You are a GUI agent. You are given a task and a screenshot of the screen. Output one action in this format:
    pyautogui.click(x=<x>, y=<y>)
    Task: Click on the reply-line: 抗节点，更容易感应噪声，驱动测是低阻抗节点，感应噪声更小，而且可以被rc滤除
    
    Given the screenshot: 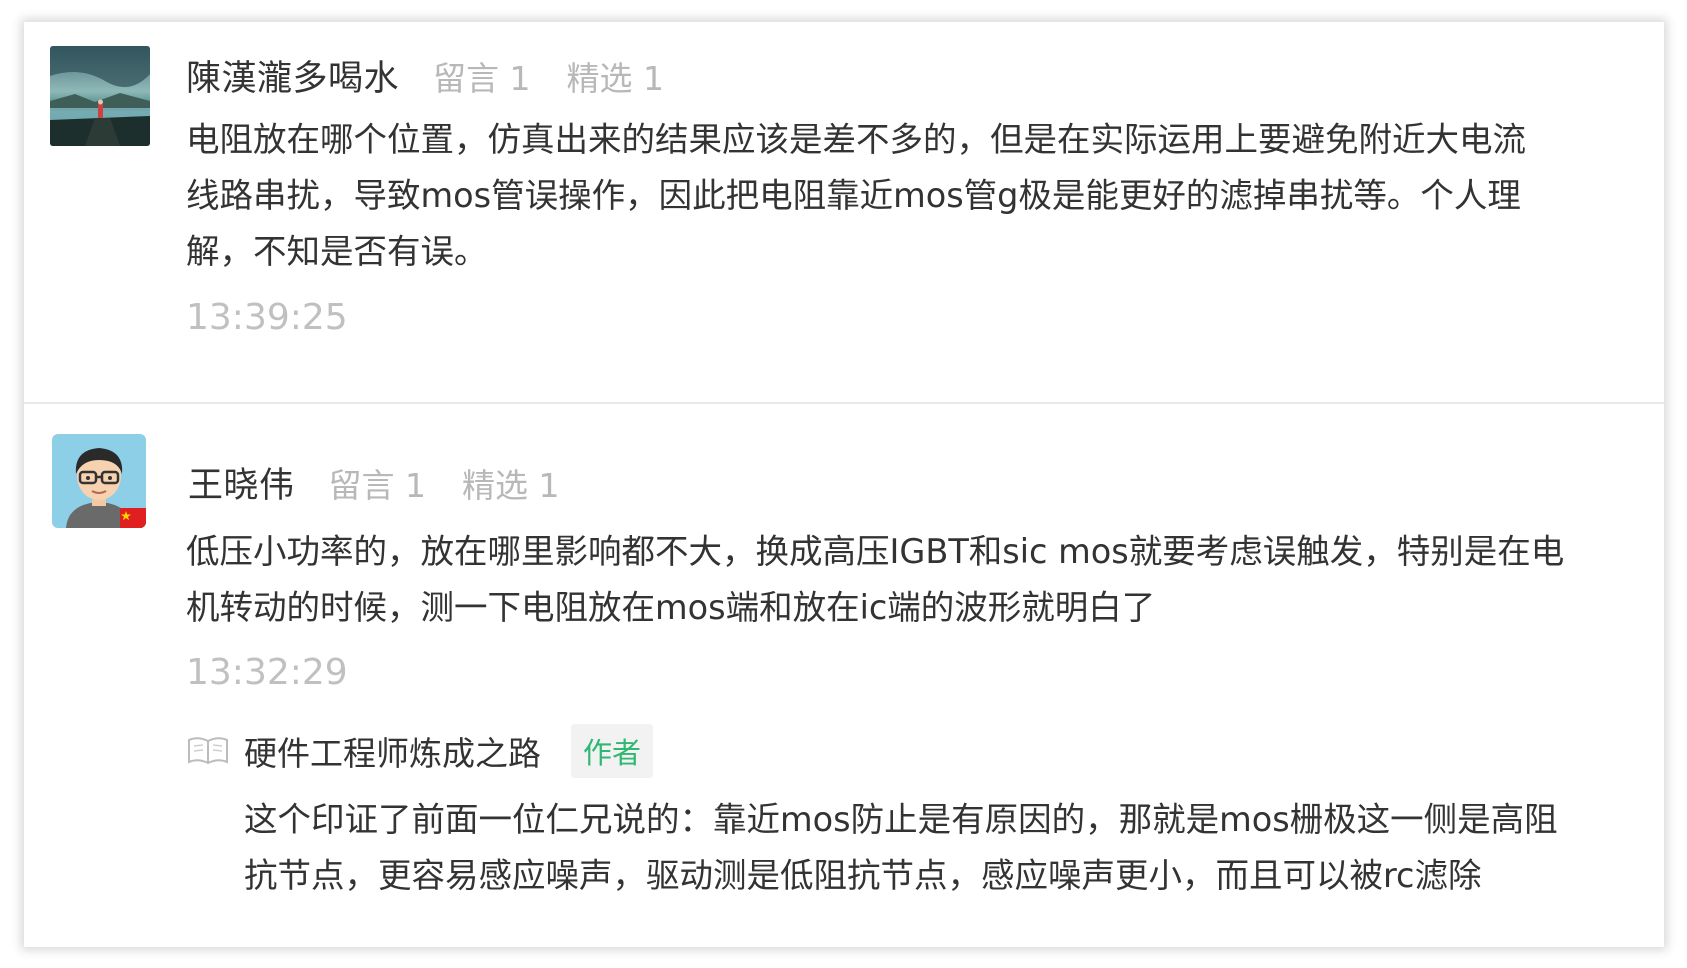 What is the action you would take?
    pyautogui.click(x=863, y=875)
    